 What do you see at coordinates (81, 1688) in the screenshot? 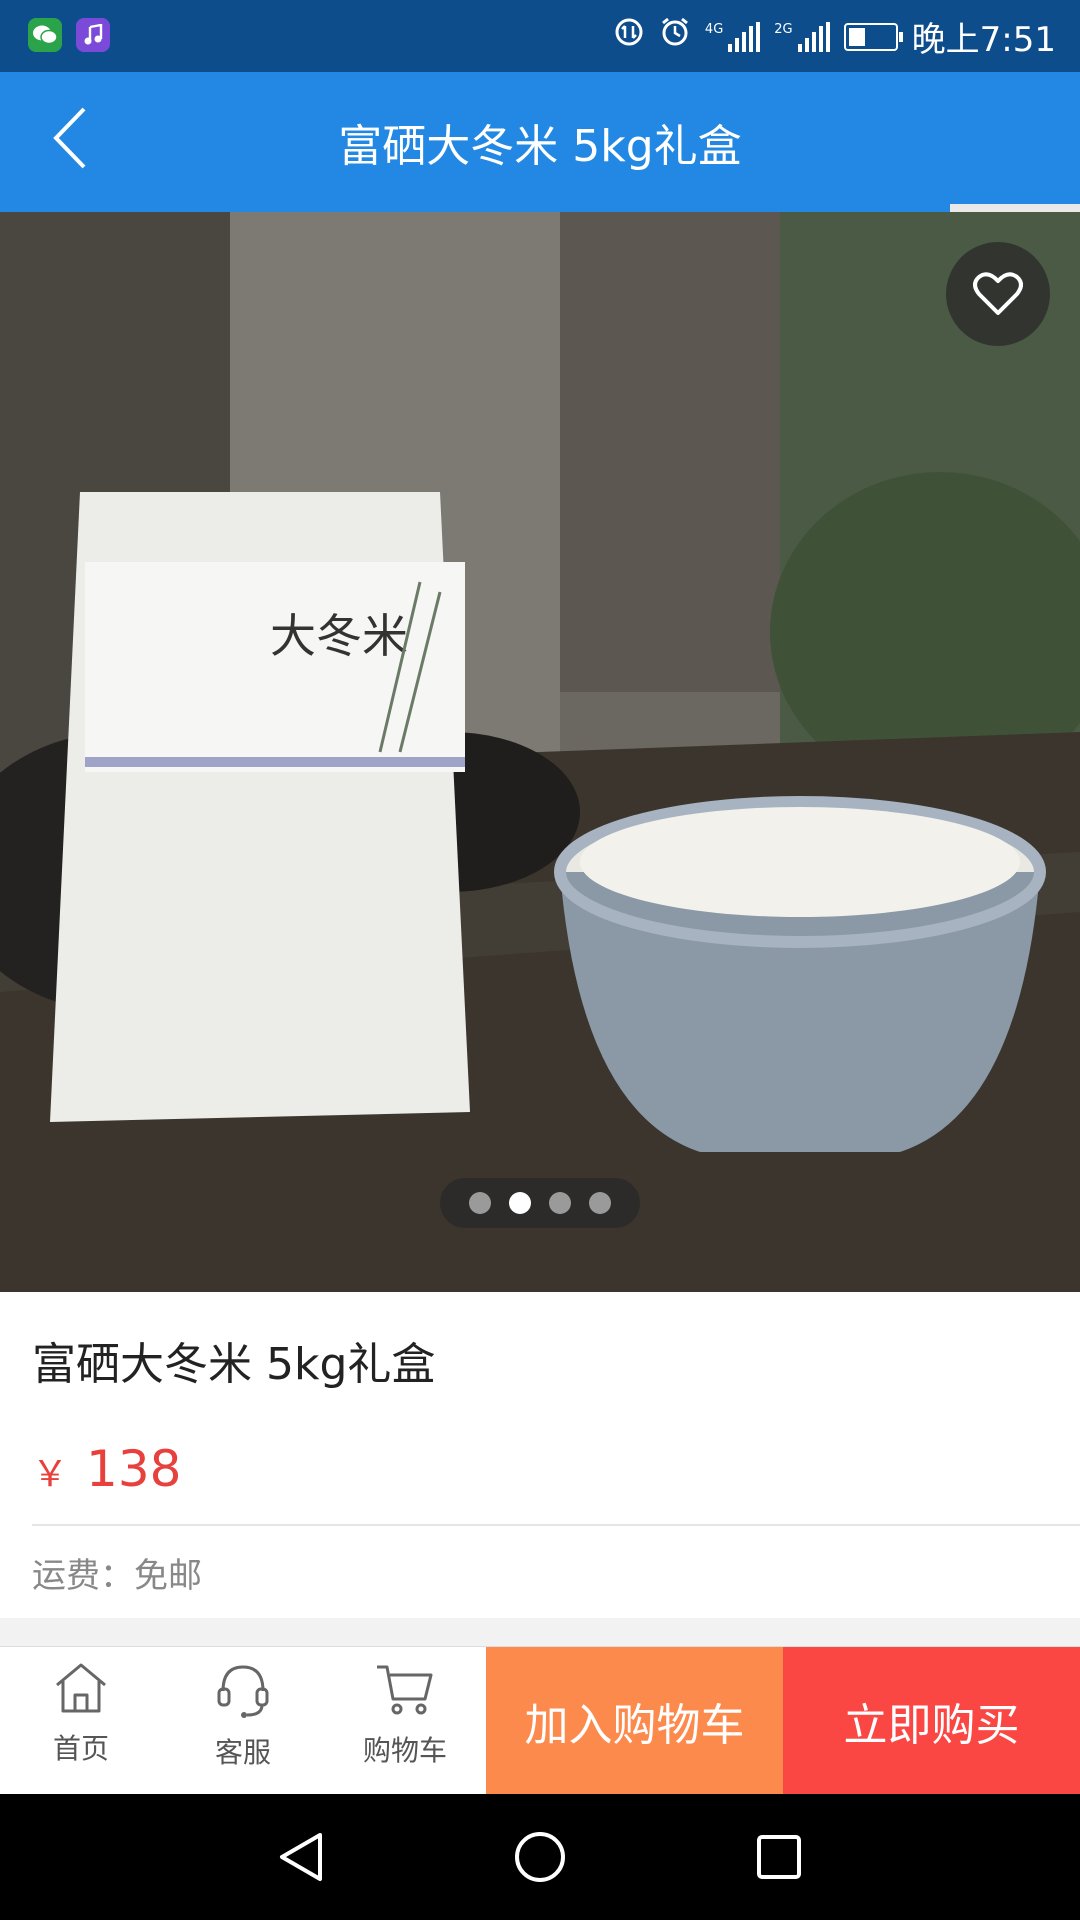
I see `home-icon` at bounding box center [81, 1688].